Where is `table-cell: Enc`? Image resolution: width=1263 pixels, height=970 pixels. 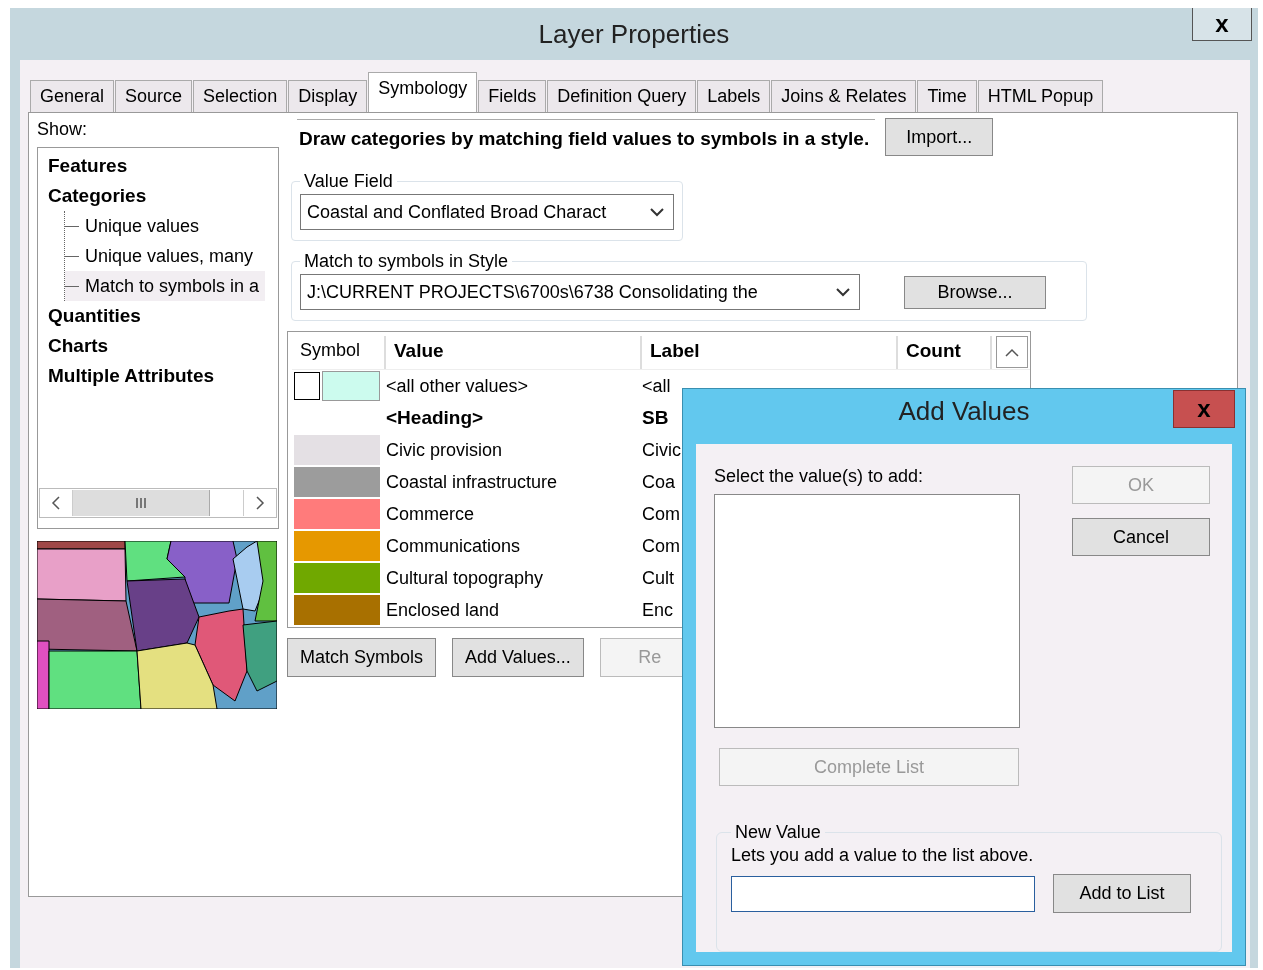 table-cell: Enc is located at coordinates (658, 609).